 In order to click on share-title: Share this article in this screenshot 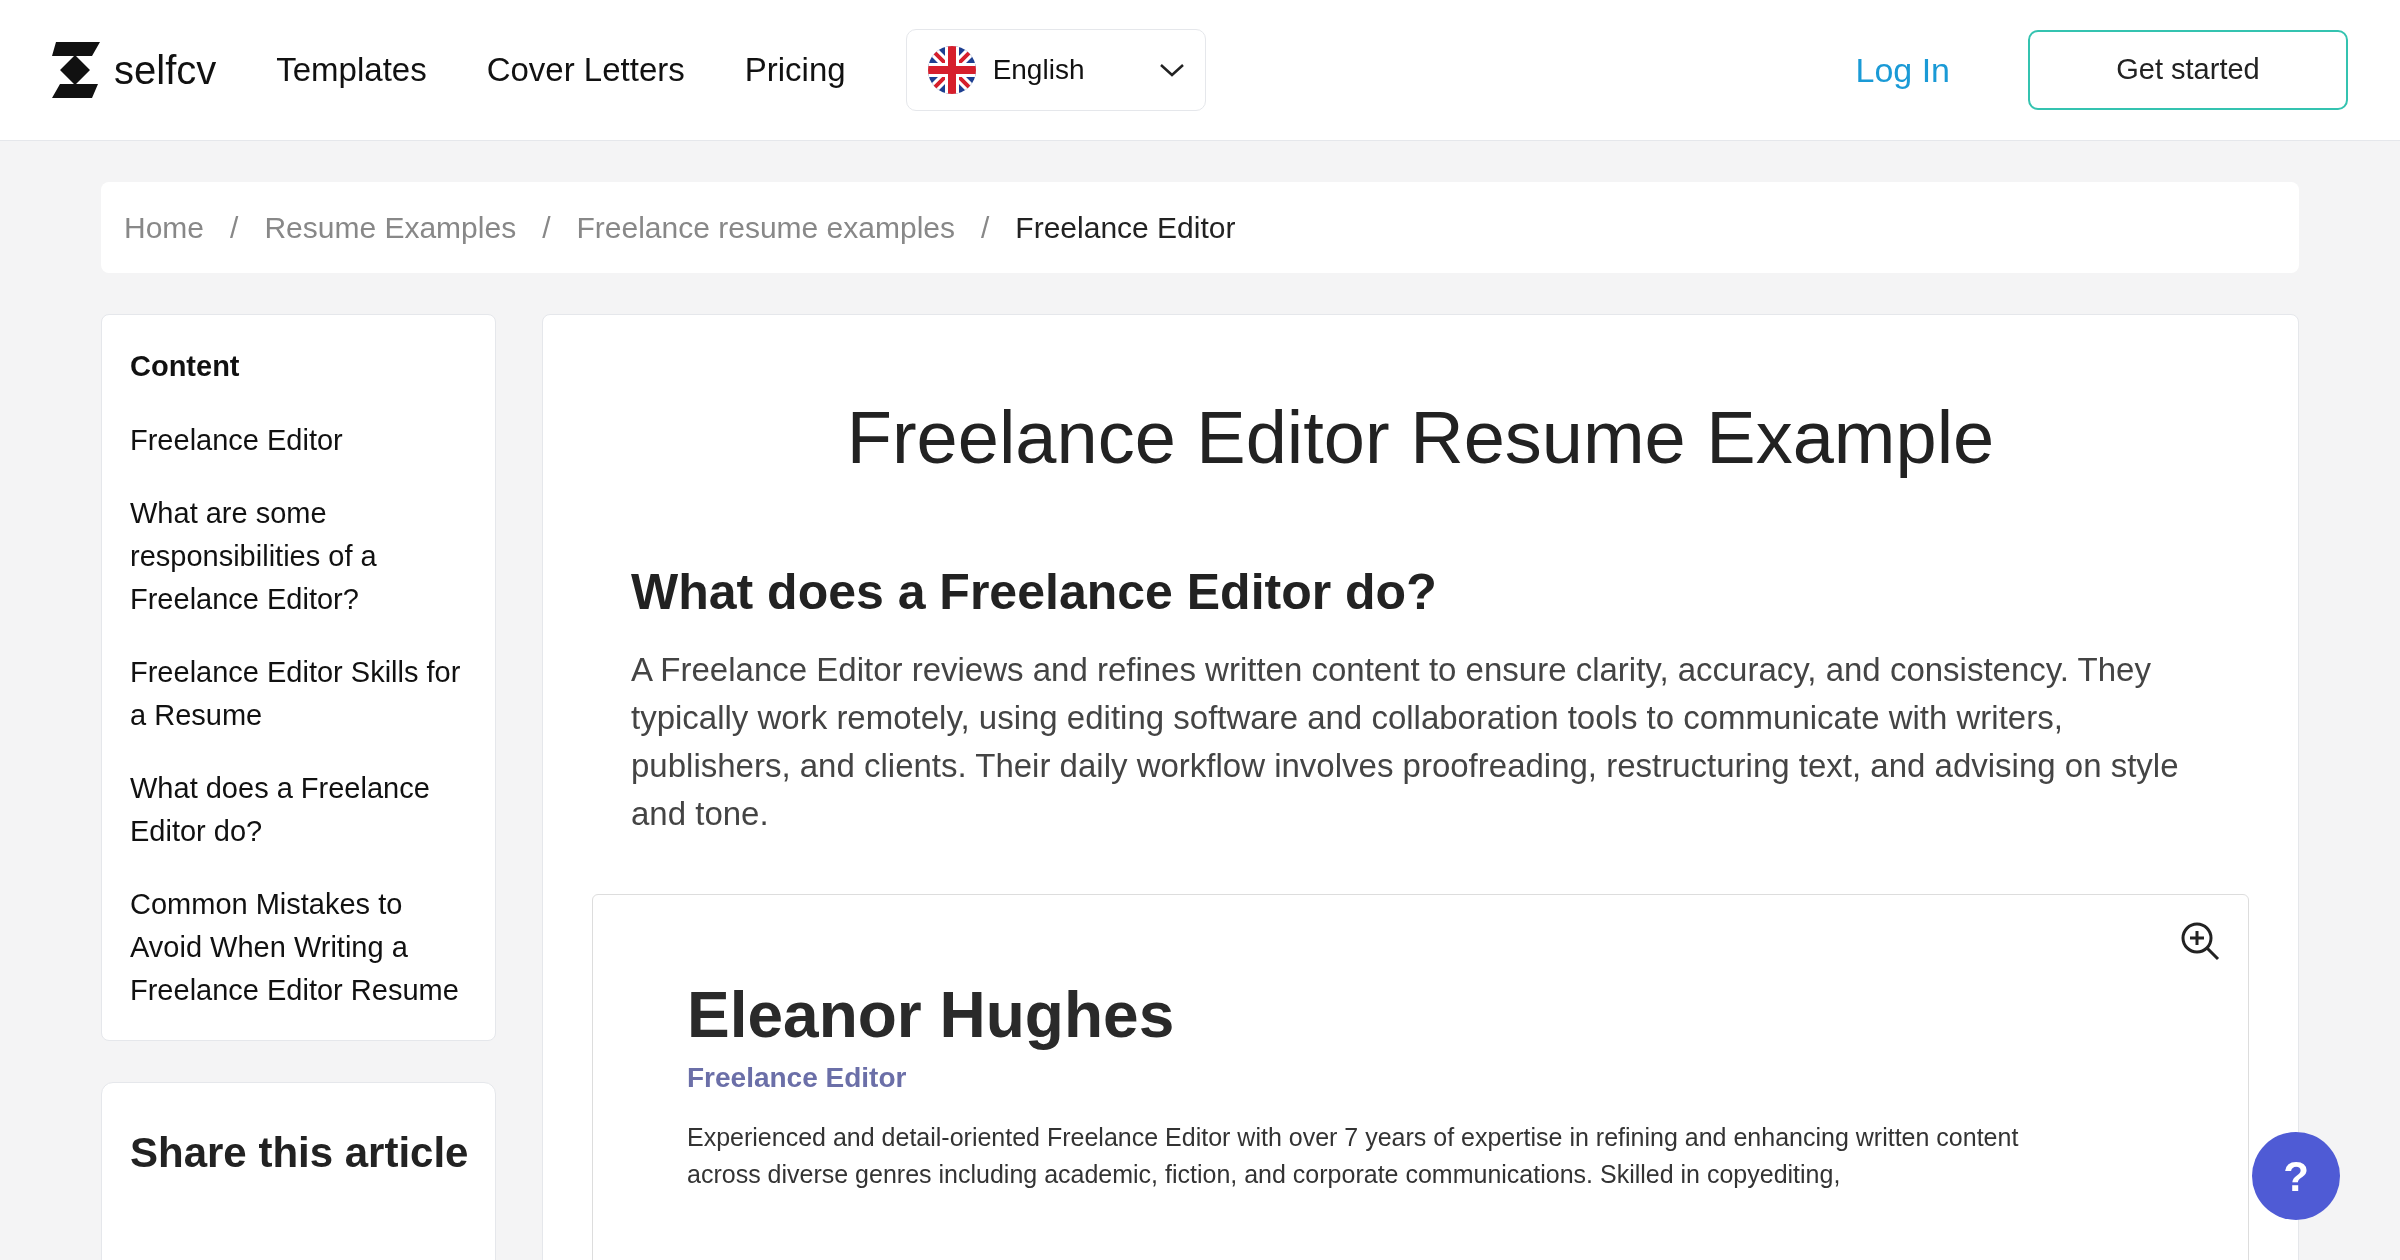, I will do `click(298, 1152)`.